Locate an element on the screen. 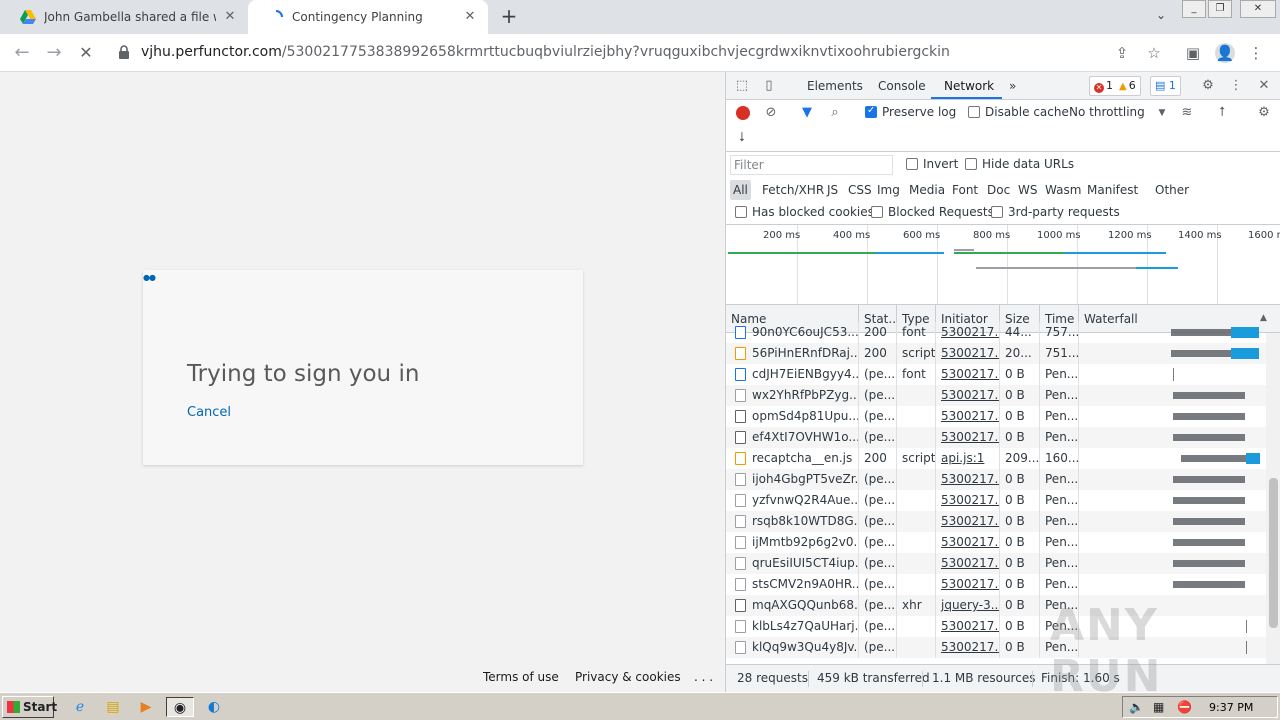 The height and width of the screenshot is (720, 1280). media-player-icon: ▶ is located at coordinates (146, 707).